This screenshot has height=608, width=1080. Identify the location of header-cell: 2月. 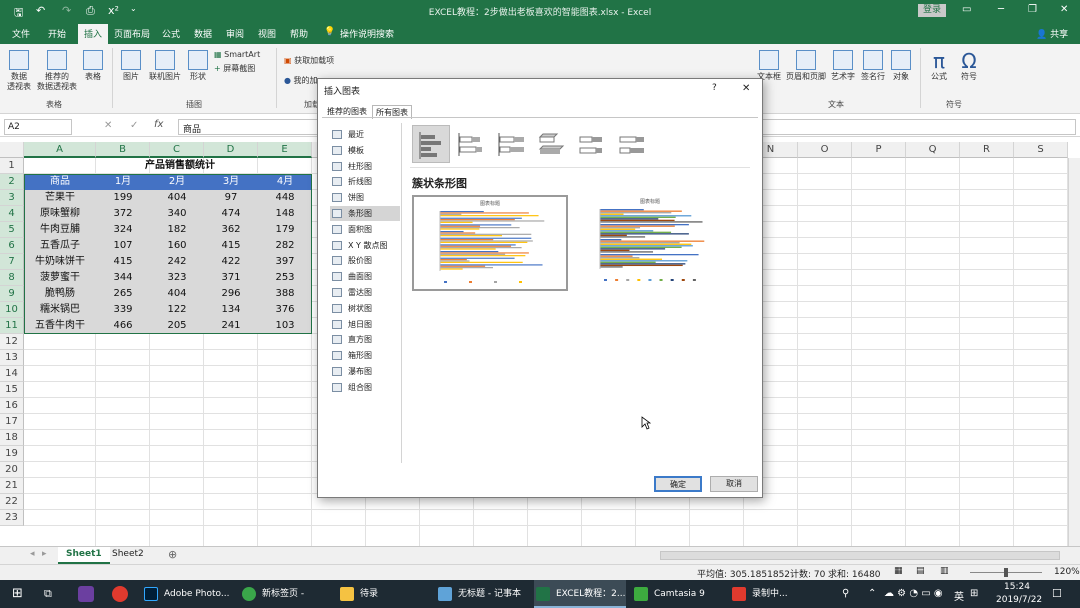
(177, 182).